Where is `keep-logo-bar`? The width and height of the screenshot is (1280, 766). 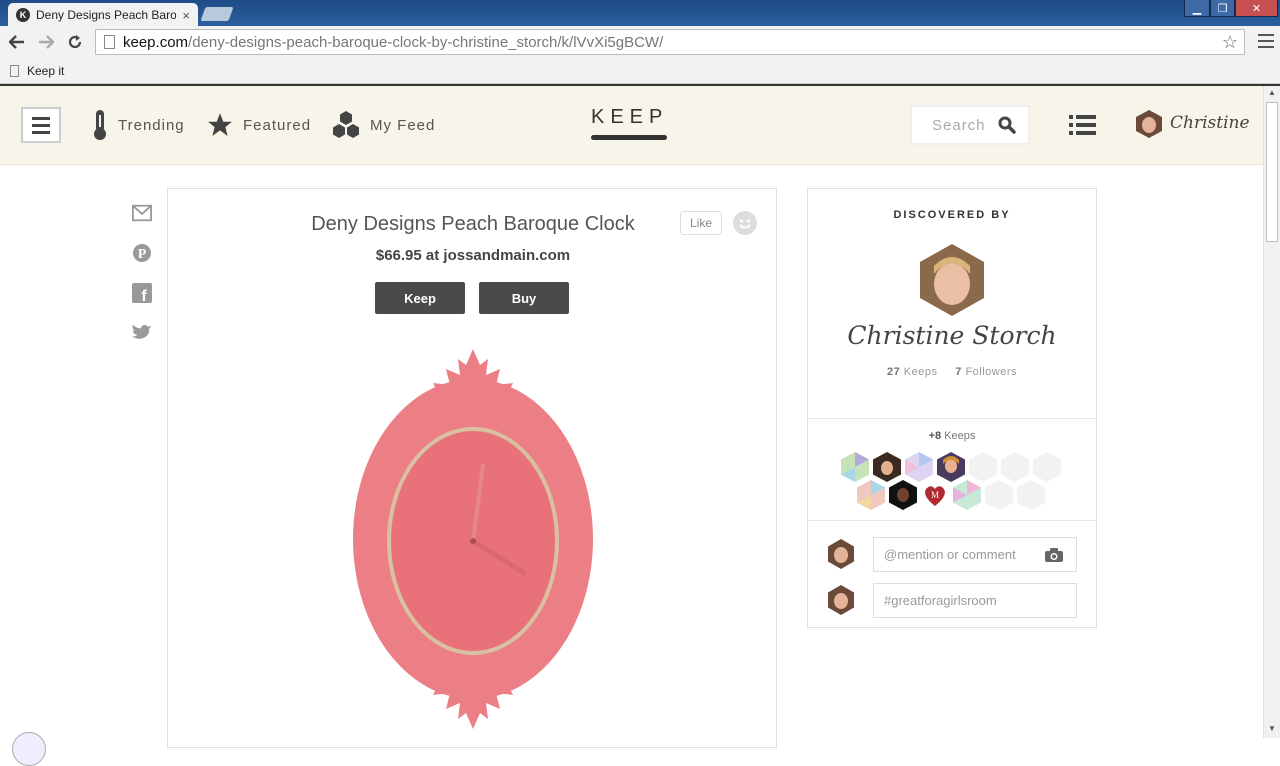 keep-logo-bar is located at coordinates (629, 137).